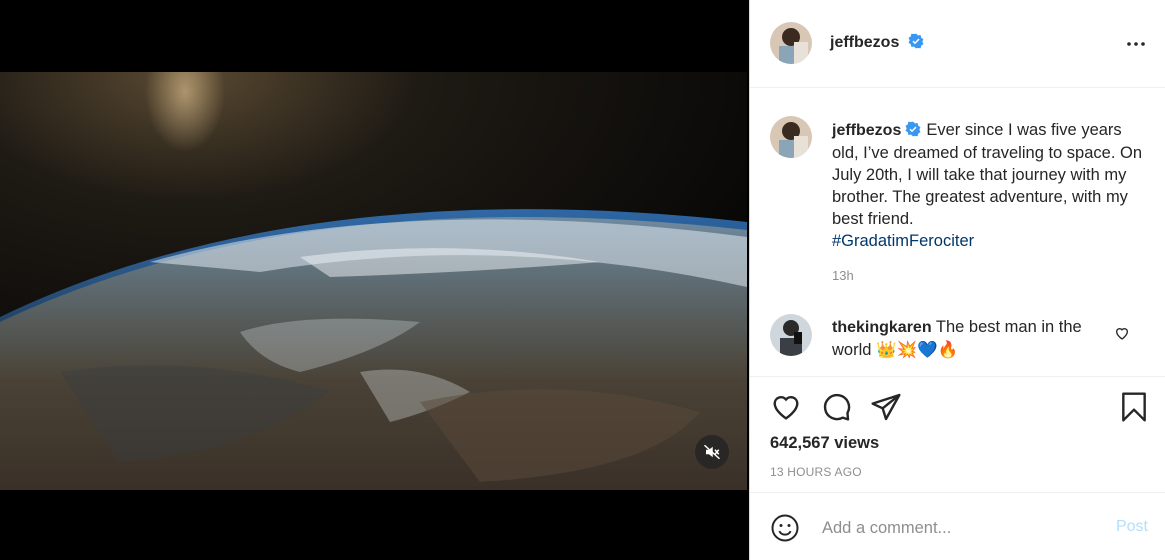 Image resolution: width=1165 pixels, height=560 pixels. I want to click on caption-avatar, so click(791, 137).